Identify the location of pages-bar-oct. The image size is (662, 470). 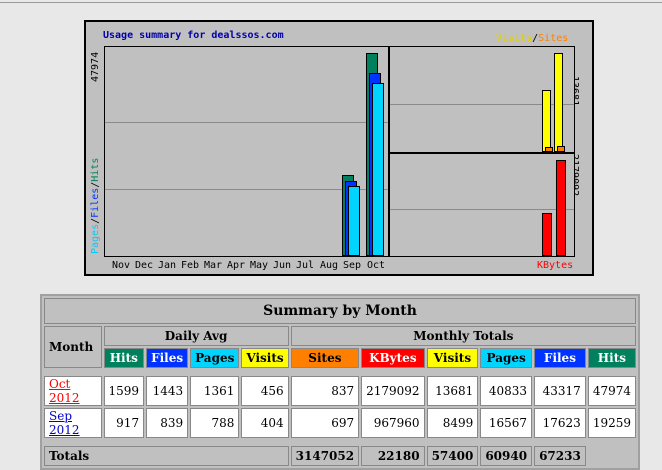
(378, 169).